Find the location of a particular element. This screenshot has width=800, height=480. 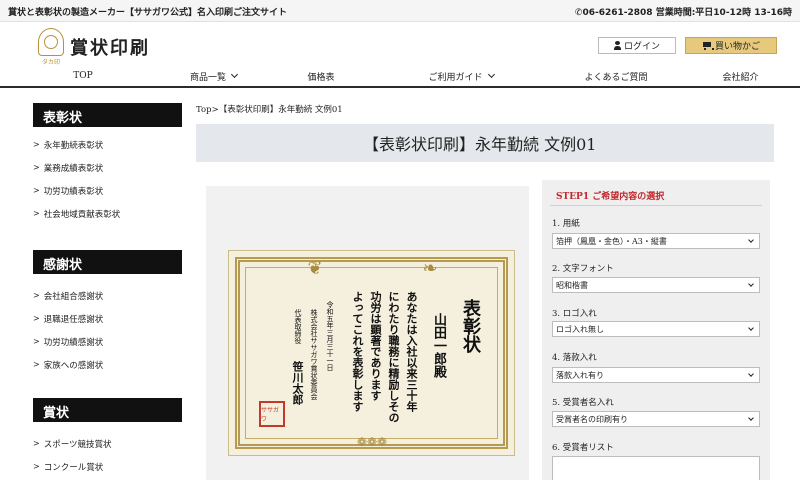

logo-icon is located at coordinates (51, 42).